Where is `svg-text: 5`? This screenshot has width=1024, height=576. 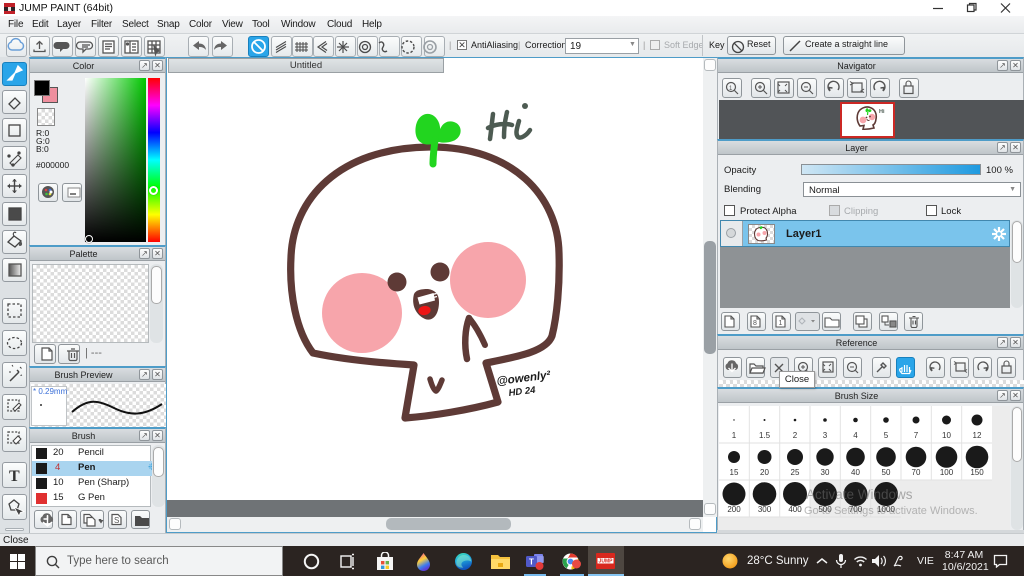 svg-text: 5 is located at coordinates (886, 435).